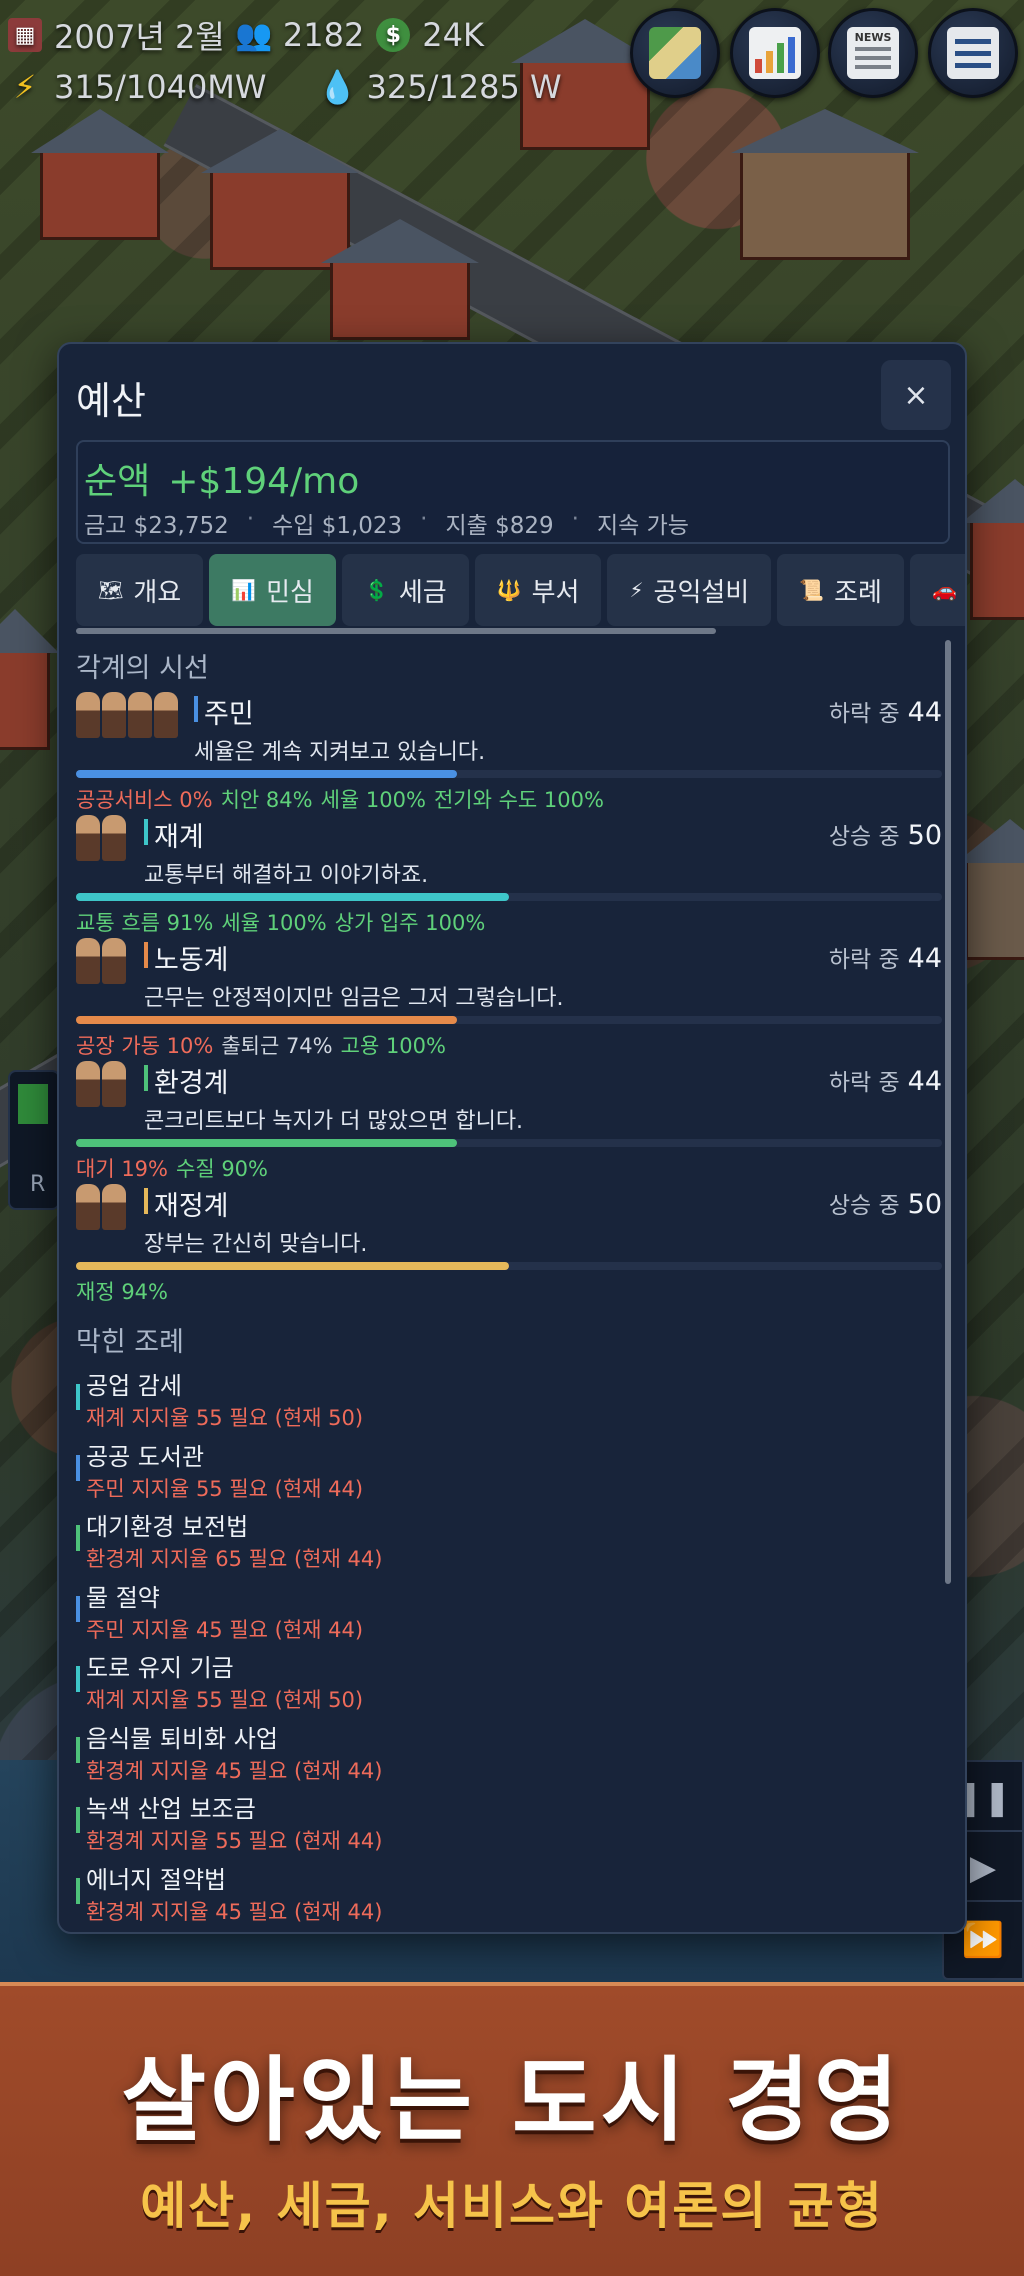 This screenshot has height=2276, width=1024. I want to click on menu-button, so click(973, 53).